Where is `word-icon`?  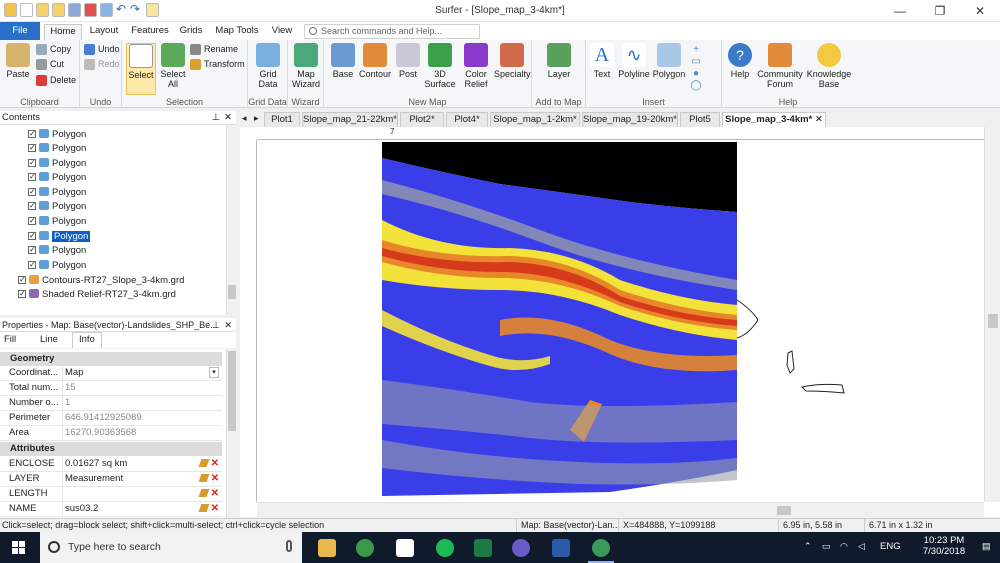 word-icon is located at coordinates (561, 548).